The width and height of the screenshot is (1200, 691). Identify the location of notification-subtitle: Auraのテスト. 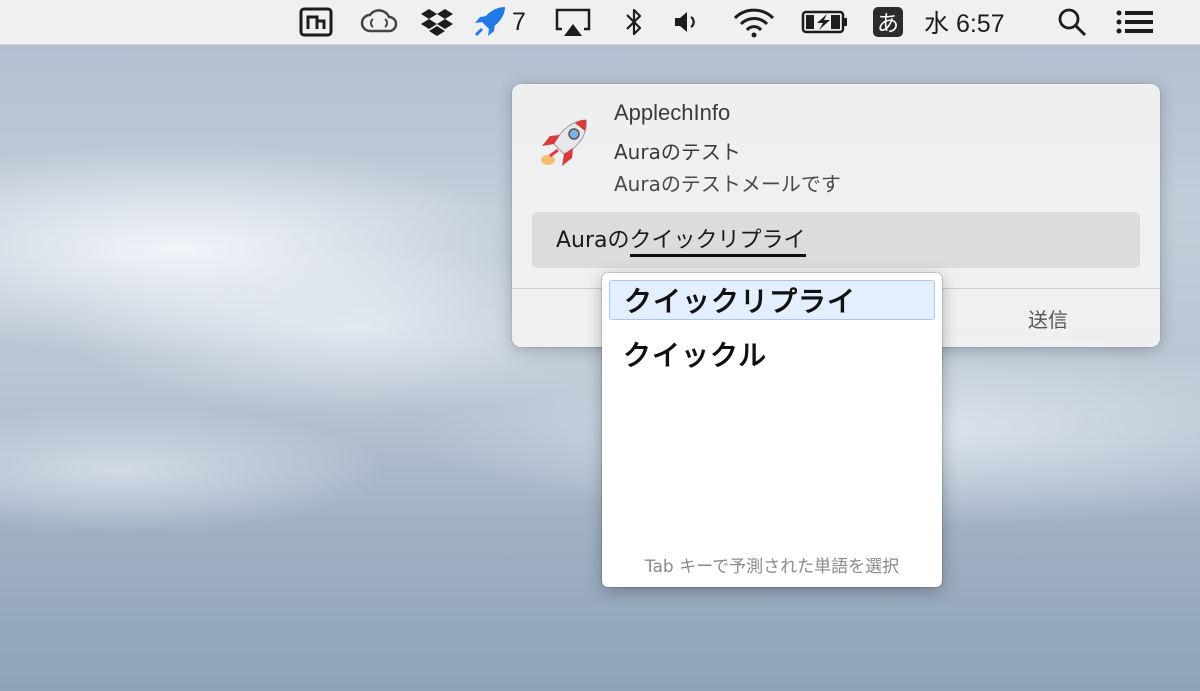
(677, 152).